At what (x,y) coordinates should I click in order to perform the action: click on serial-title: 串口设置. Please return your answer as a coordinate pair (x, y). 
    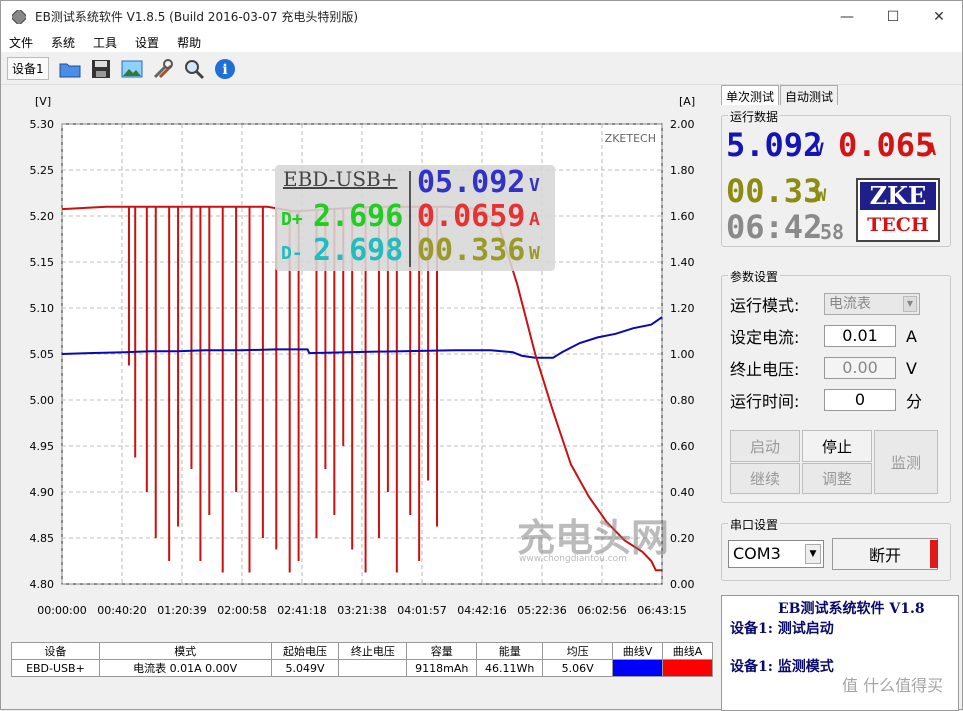
    Looking at the image, I should click on (754, 524).